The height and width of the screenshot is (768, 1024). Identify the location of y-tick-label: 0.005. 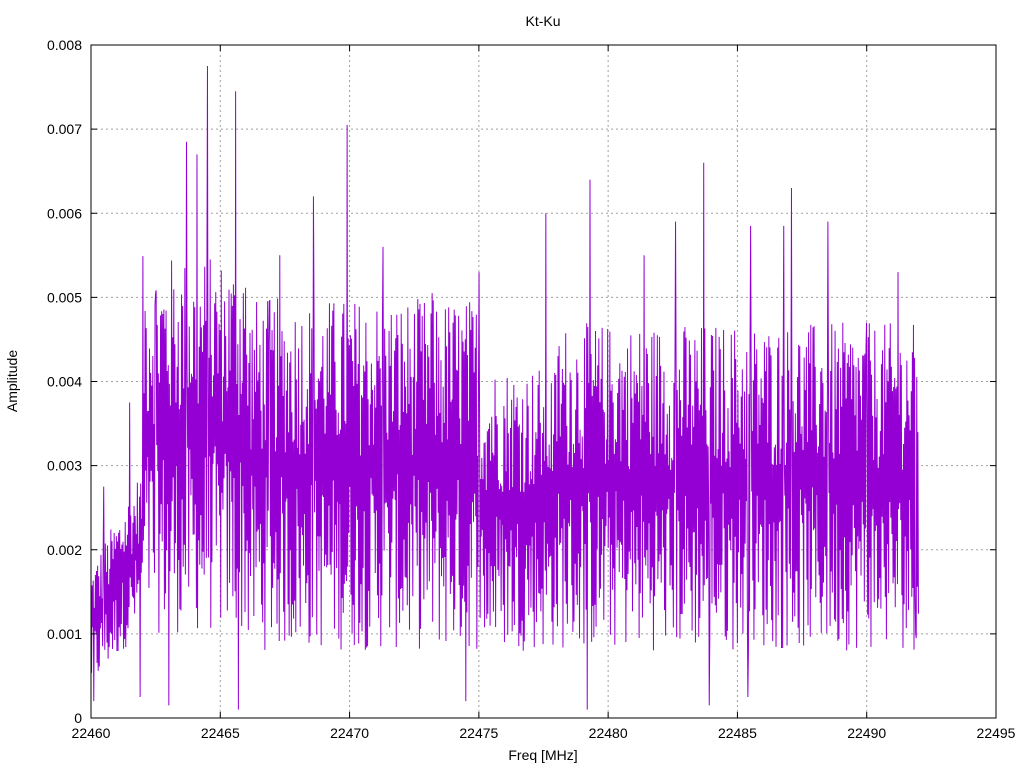
(64, 297).